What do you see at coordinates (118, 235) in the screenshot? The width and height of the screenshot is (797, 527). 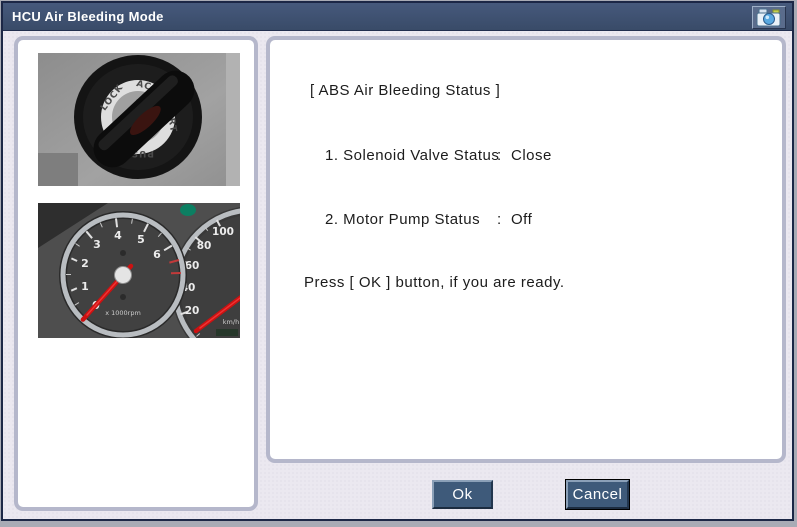 I see `tach-number: 4` at bounding box center [118, 235].